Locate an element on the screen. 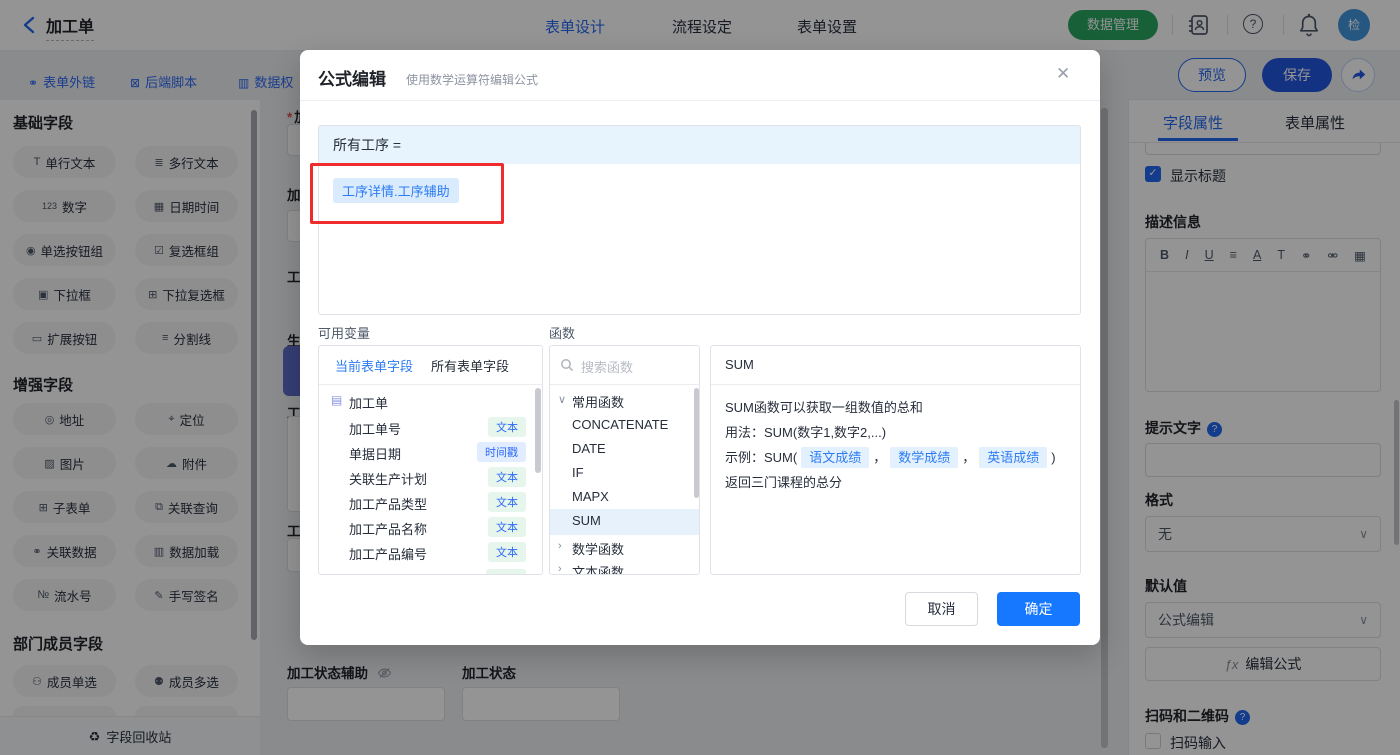 This screenshot has height=755, width=1400. function-doc-desc: SUM函数可以获取一组数值的总和 is located at coordinates (824, 407).